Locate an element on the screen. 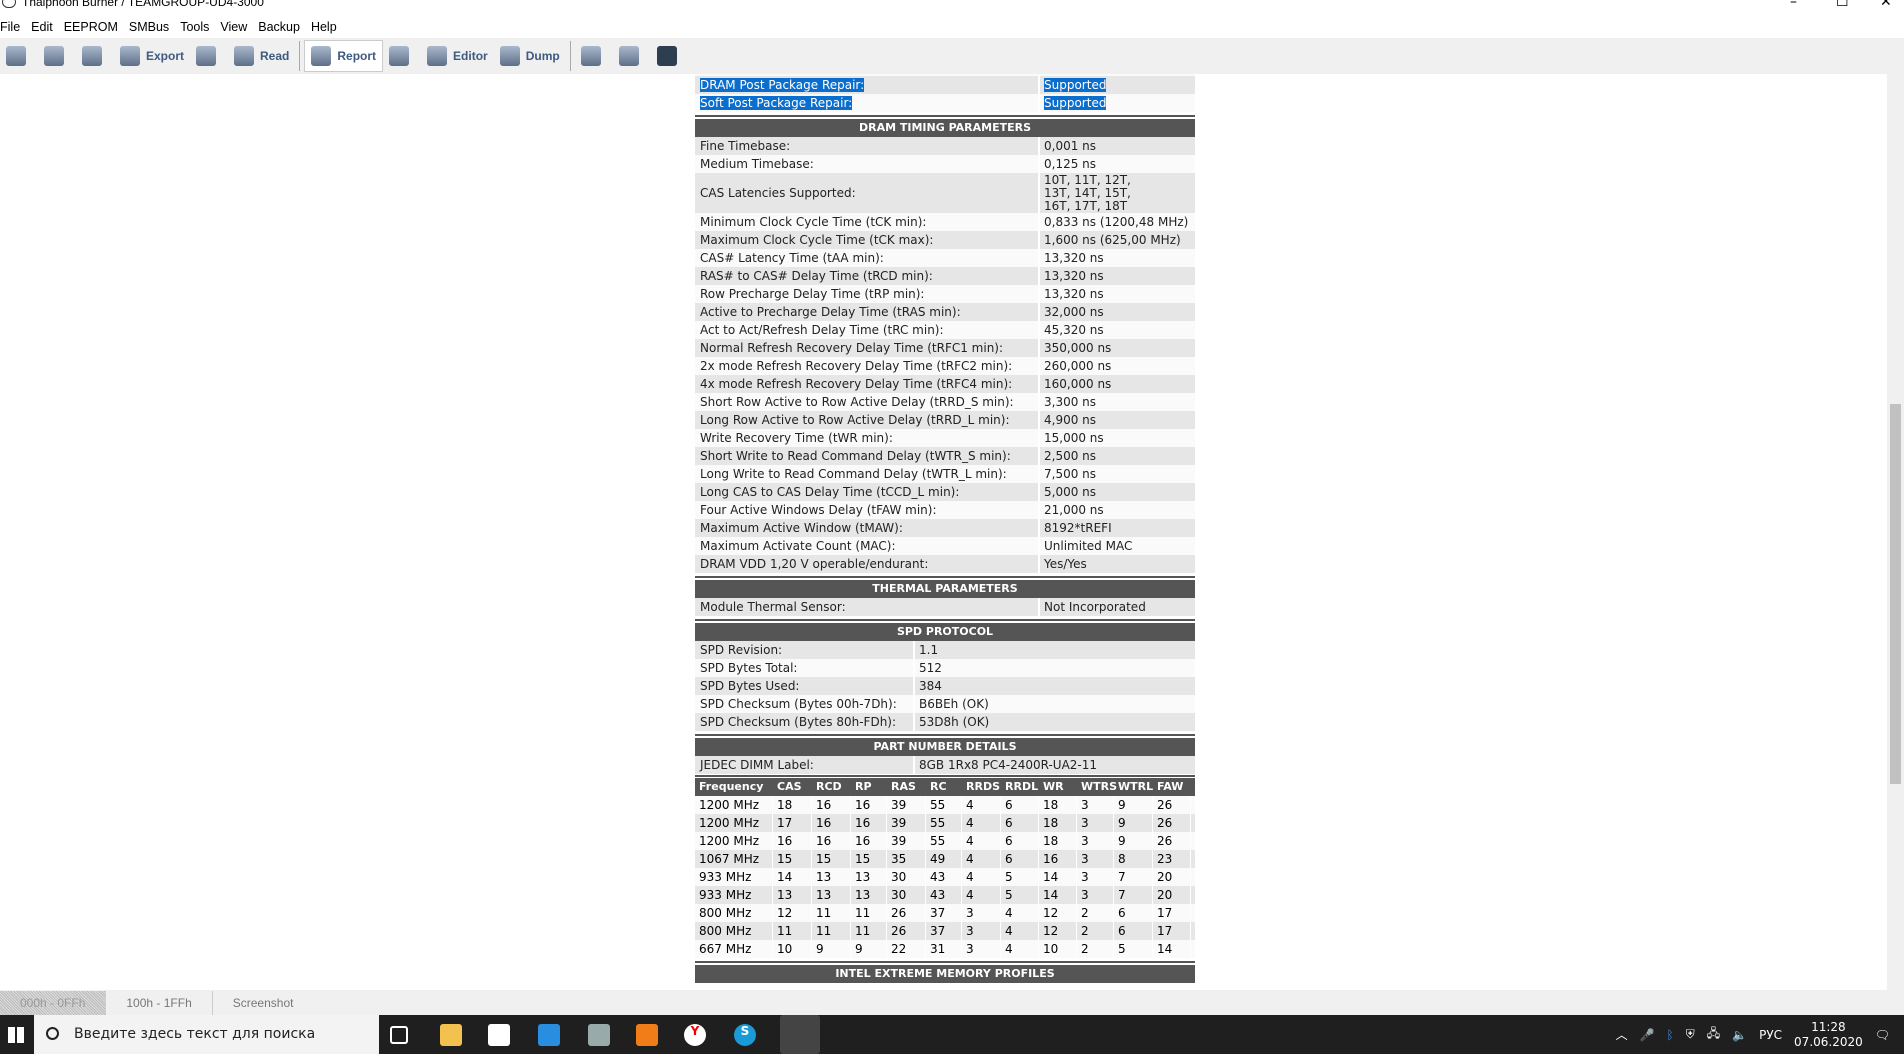  open-button is located at coordinates (57, 56).